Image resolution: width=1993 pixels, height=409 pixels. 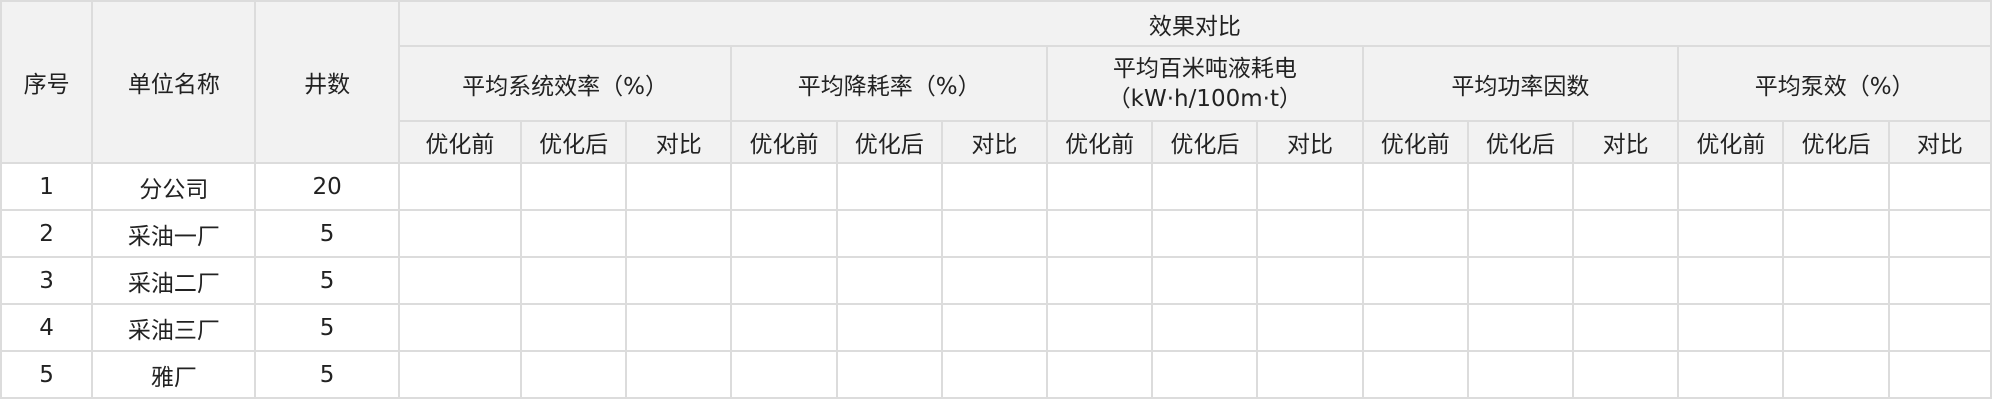 What do you see at coordinates (889, 83) in the screenshot?
I see `header-metric-energy-saving-rate: 平均降耗率（%）` at bounding box center [889, 83].